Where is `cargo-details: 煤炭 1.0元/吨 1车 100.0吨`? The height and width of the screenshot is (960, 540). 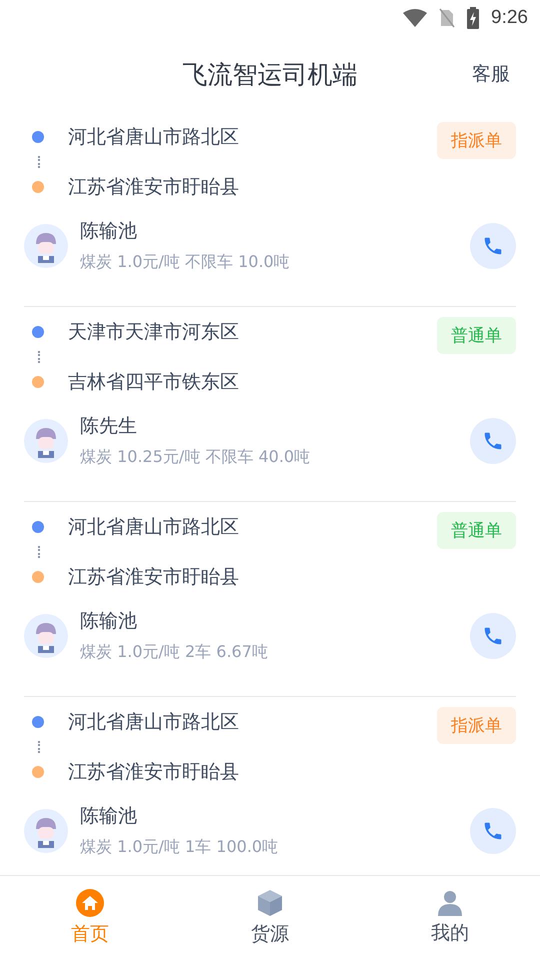
cargo-details: 煤炭 1.0元/吨 1车 100.0吨 is located at coordinates (180, 847).